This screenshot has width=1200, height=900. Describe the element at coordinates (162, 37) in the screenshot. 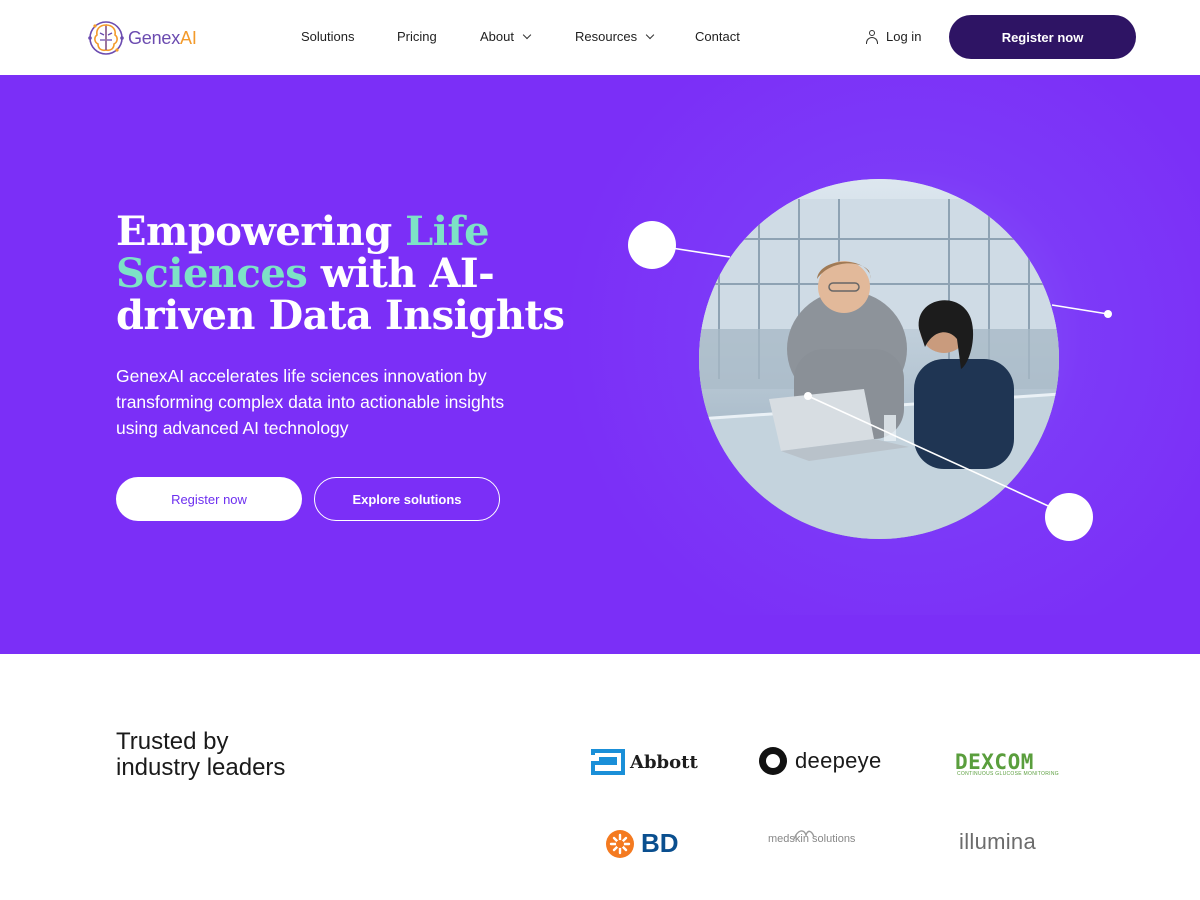

I see `logo-wordmark: GenexAI` at that location.